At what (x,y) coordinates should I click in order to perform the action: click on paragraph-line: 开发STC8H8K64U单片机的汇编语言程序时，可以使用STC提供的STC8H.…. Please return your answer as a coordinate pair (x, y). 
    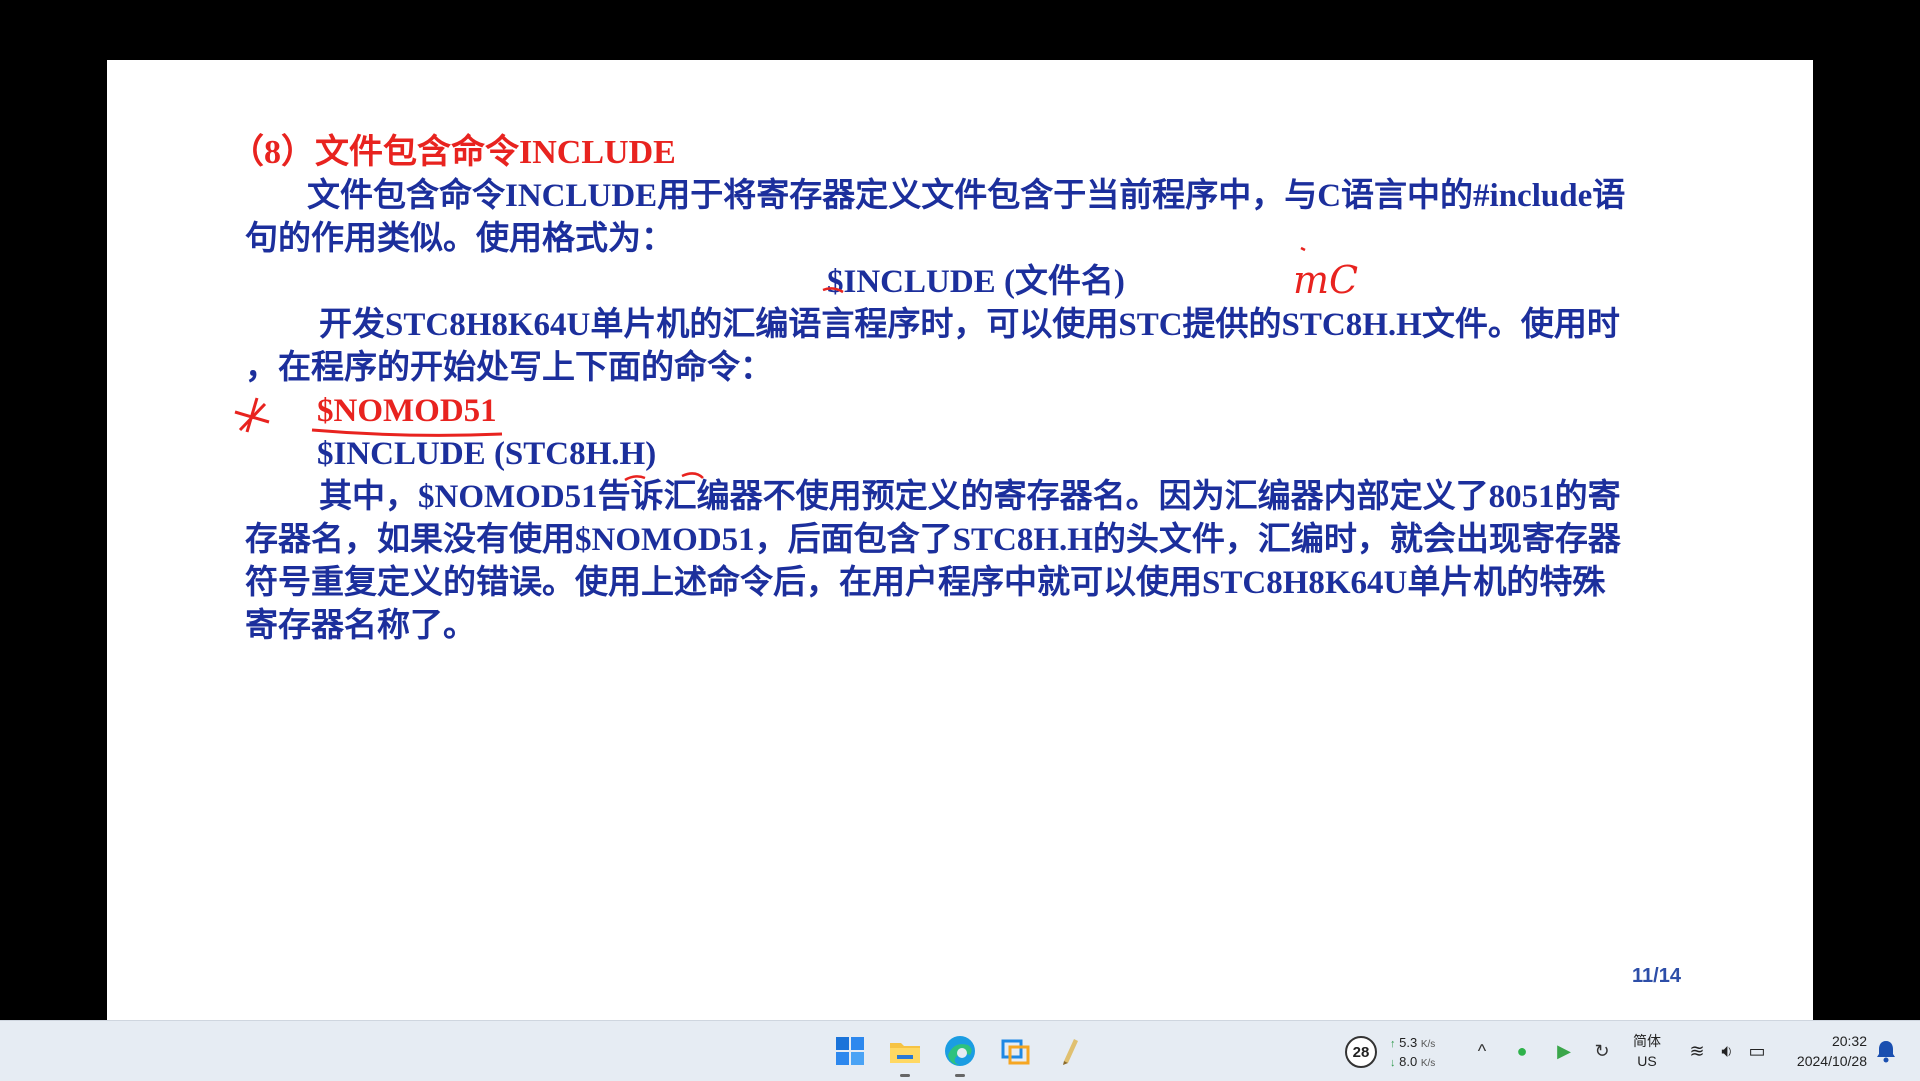
    Looking at the image, I should click on (969, 325).